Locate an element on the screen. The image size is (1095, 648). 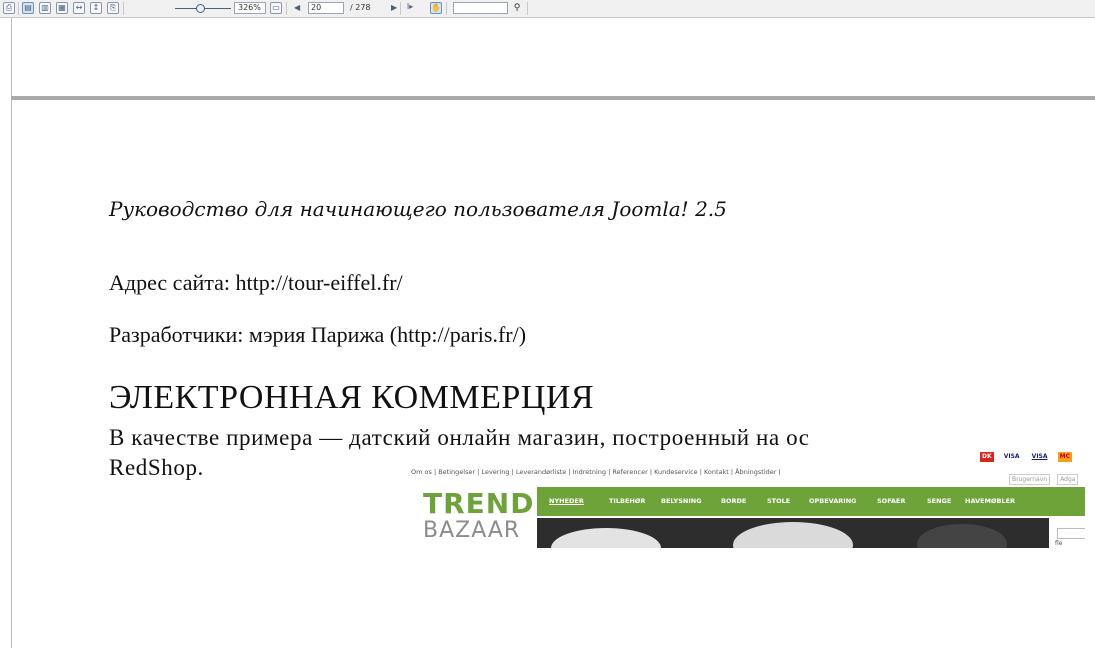
fullscreen-button: ▭ is located at coordinates (276, 8).